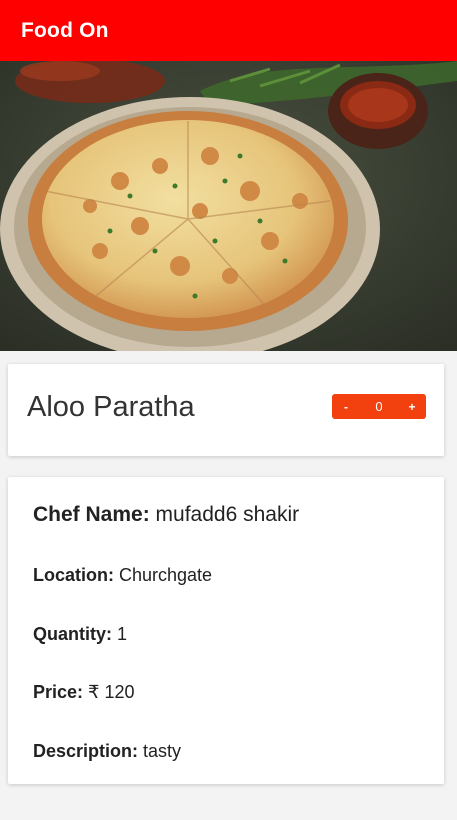 This screenshot has height=820, width=457. I want to click on quantity-value-text: 1, so click(122, 634).